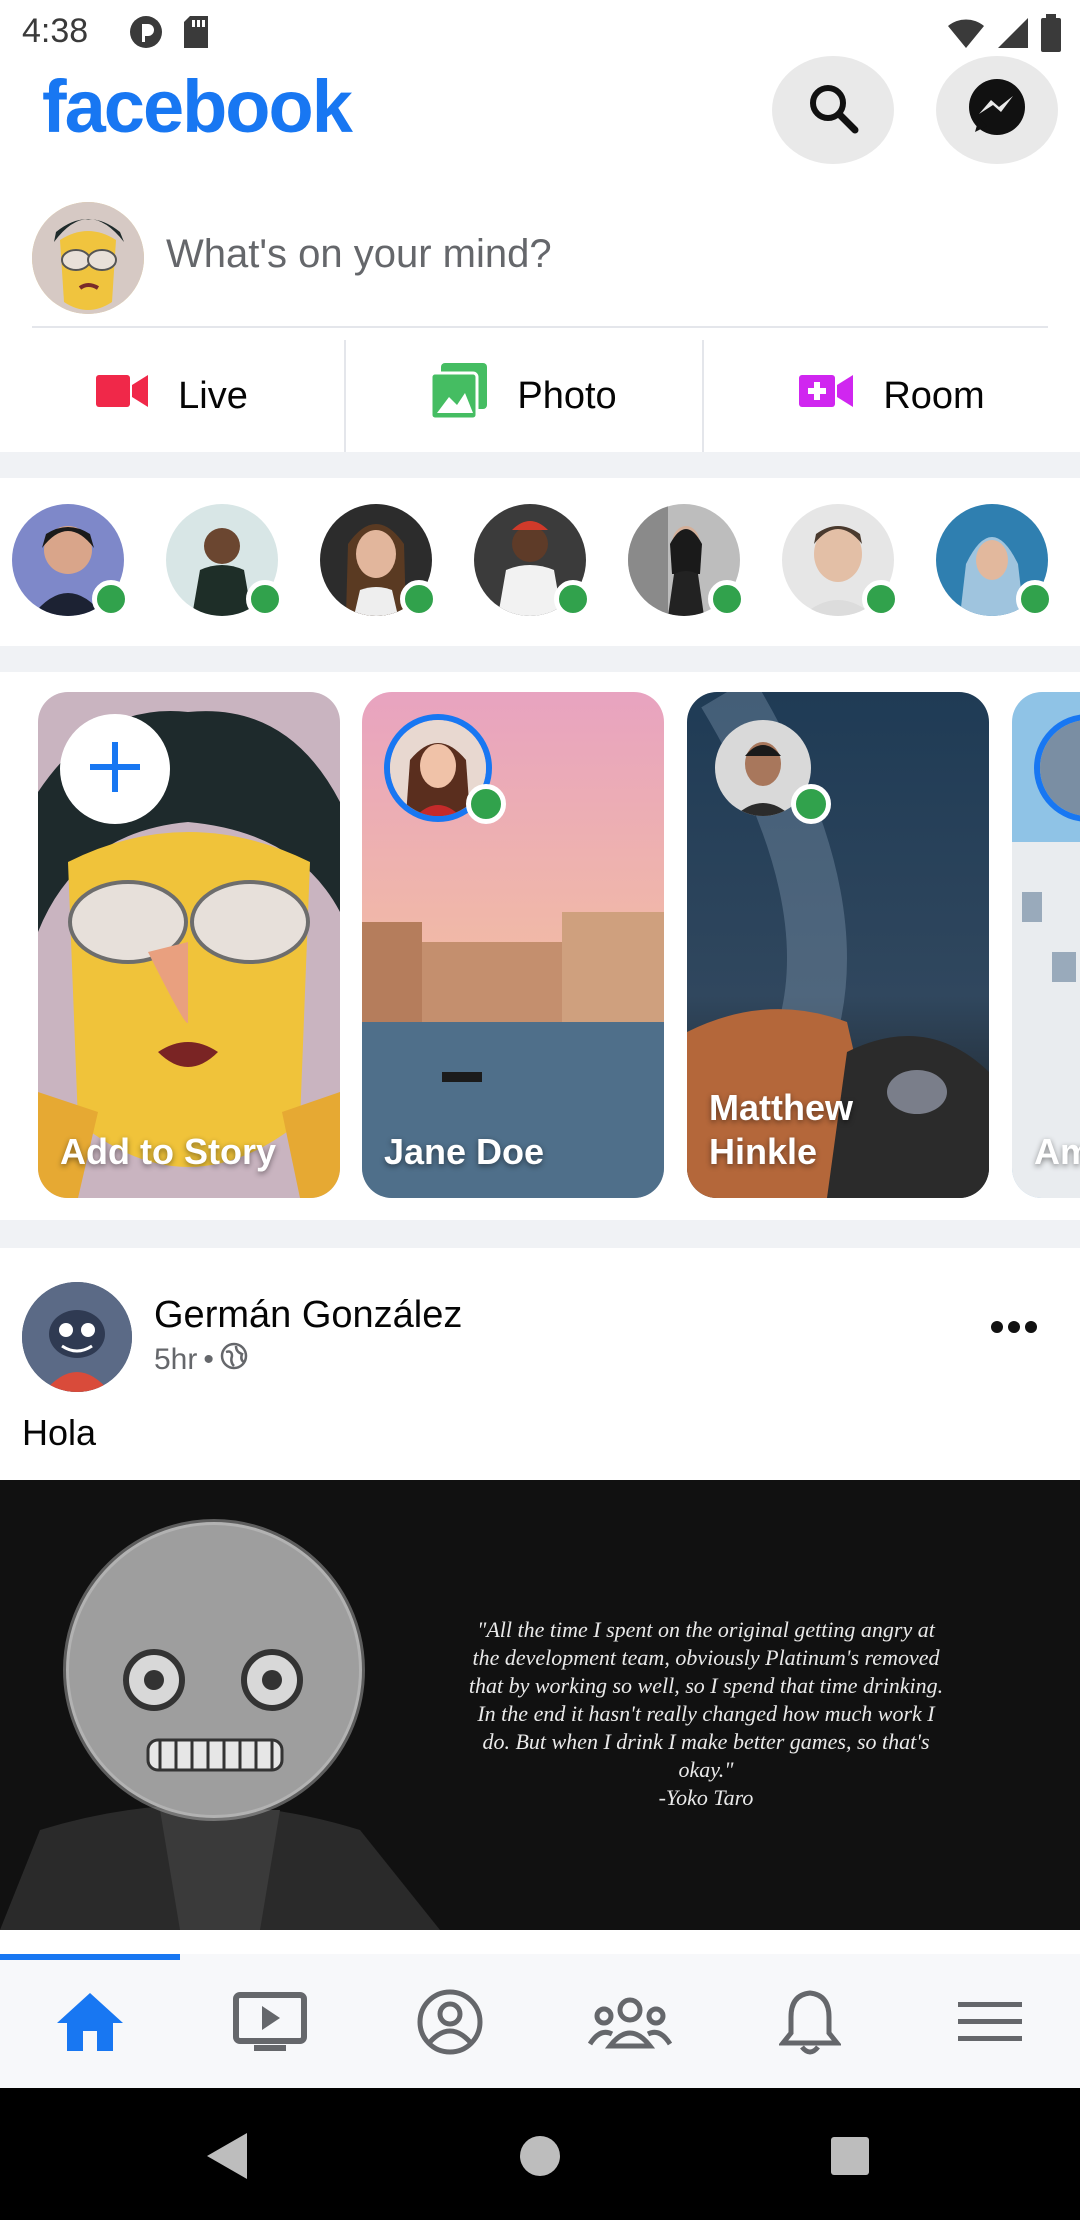 The height and width of the screenshot is (2220, 1080). What do you see at coordinates (706, 1797) in the screenshot?
I see `quote-author: -Yoko Taro` at bounding box center [706, 1797].